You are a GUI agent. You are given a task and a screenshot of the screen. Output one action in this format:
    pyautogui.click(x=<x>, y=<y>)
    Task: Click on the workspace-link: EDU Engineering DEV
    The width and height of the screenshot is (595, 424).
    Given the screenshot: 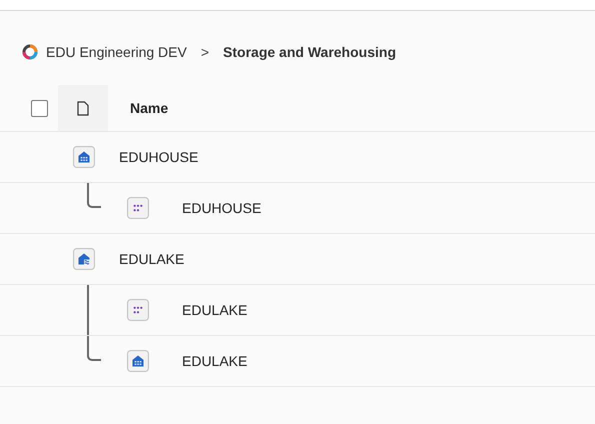 What is the action you would take?
    pyautogui.click(x=116, y=52)
    